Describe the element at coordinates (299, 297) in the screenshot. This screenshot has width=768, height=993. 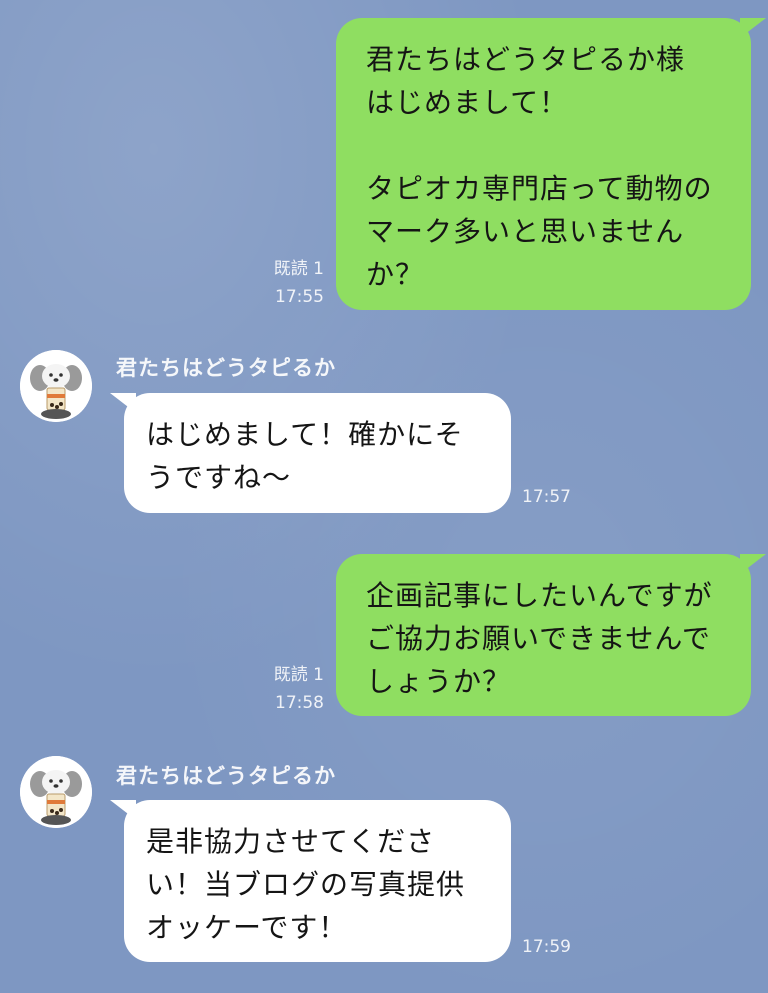
I see `message-timestamp: 17:55` at that location.